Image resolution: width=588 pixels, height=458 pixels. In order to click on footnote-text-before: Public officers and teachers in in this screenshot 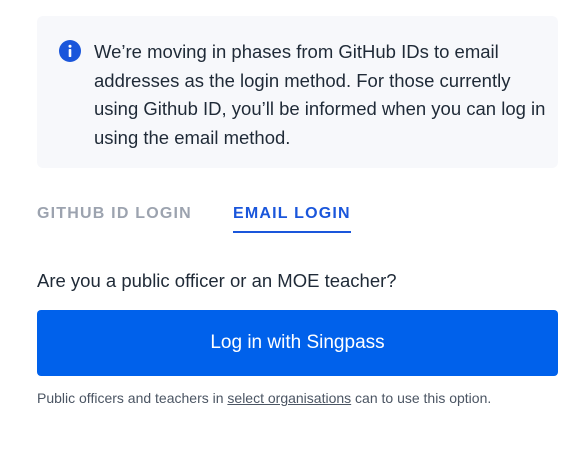, I will do `click(132, 398)`.